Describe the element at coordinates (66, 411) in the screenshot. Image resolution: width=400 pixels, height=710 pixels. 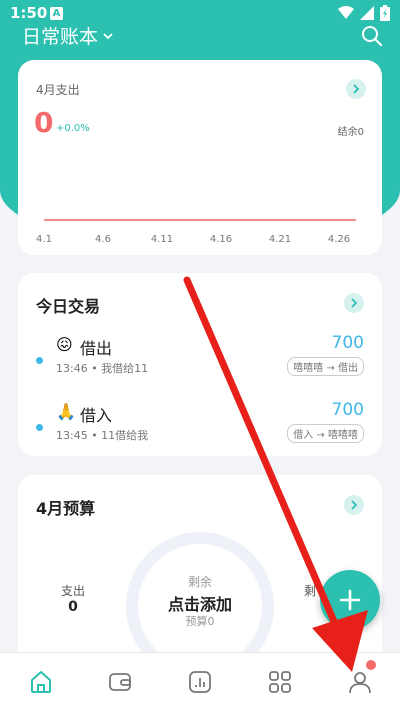
I see `transaction-emoji: 🙏` at that location.